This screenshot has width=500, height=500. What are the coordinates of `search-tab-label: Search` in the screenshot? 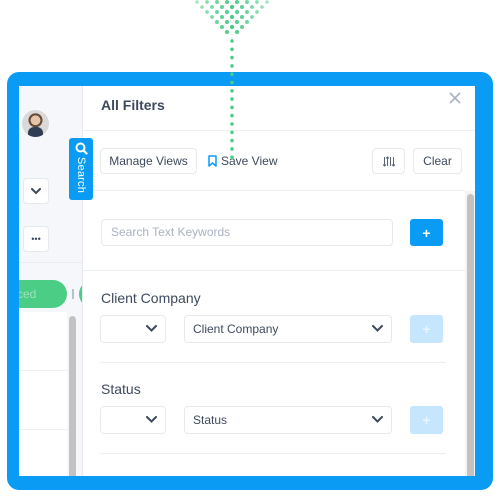 It's located at (81, 175).